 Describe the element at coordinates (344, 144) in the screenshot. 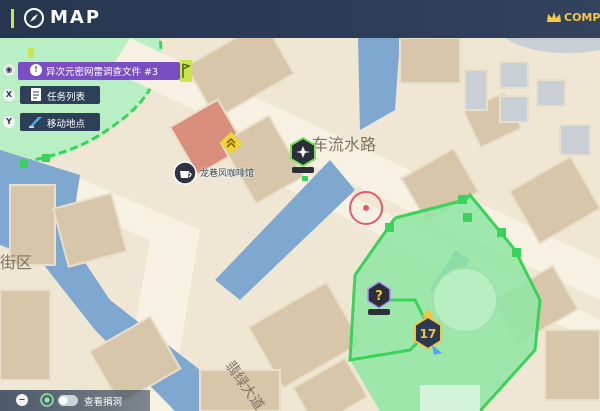

I see `road-label-0: 车流水路` at that location.